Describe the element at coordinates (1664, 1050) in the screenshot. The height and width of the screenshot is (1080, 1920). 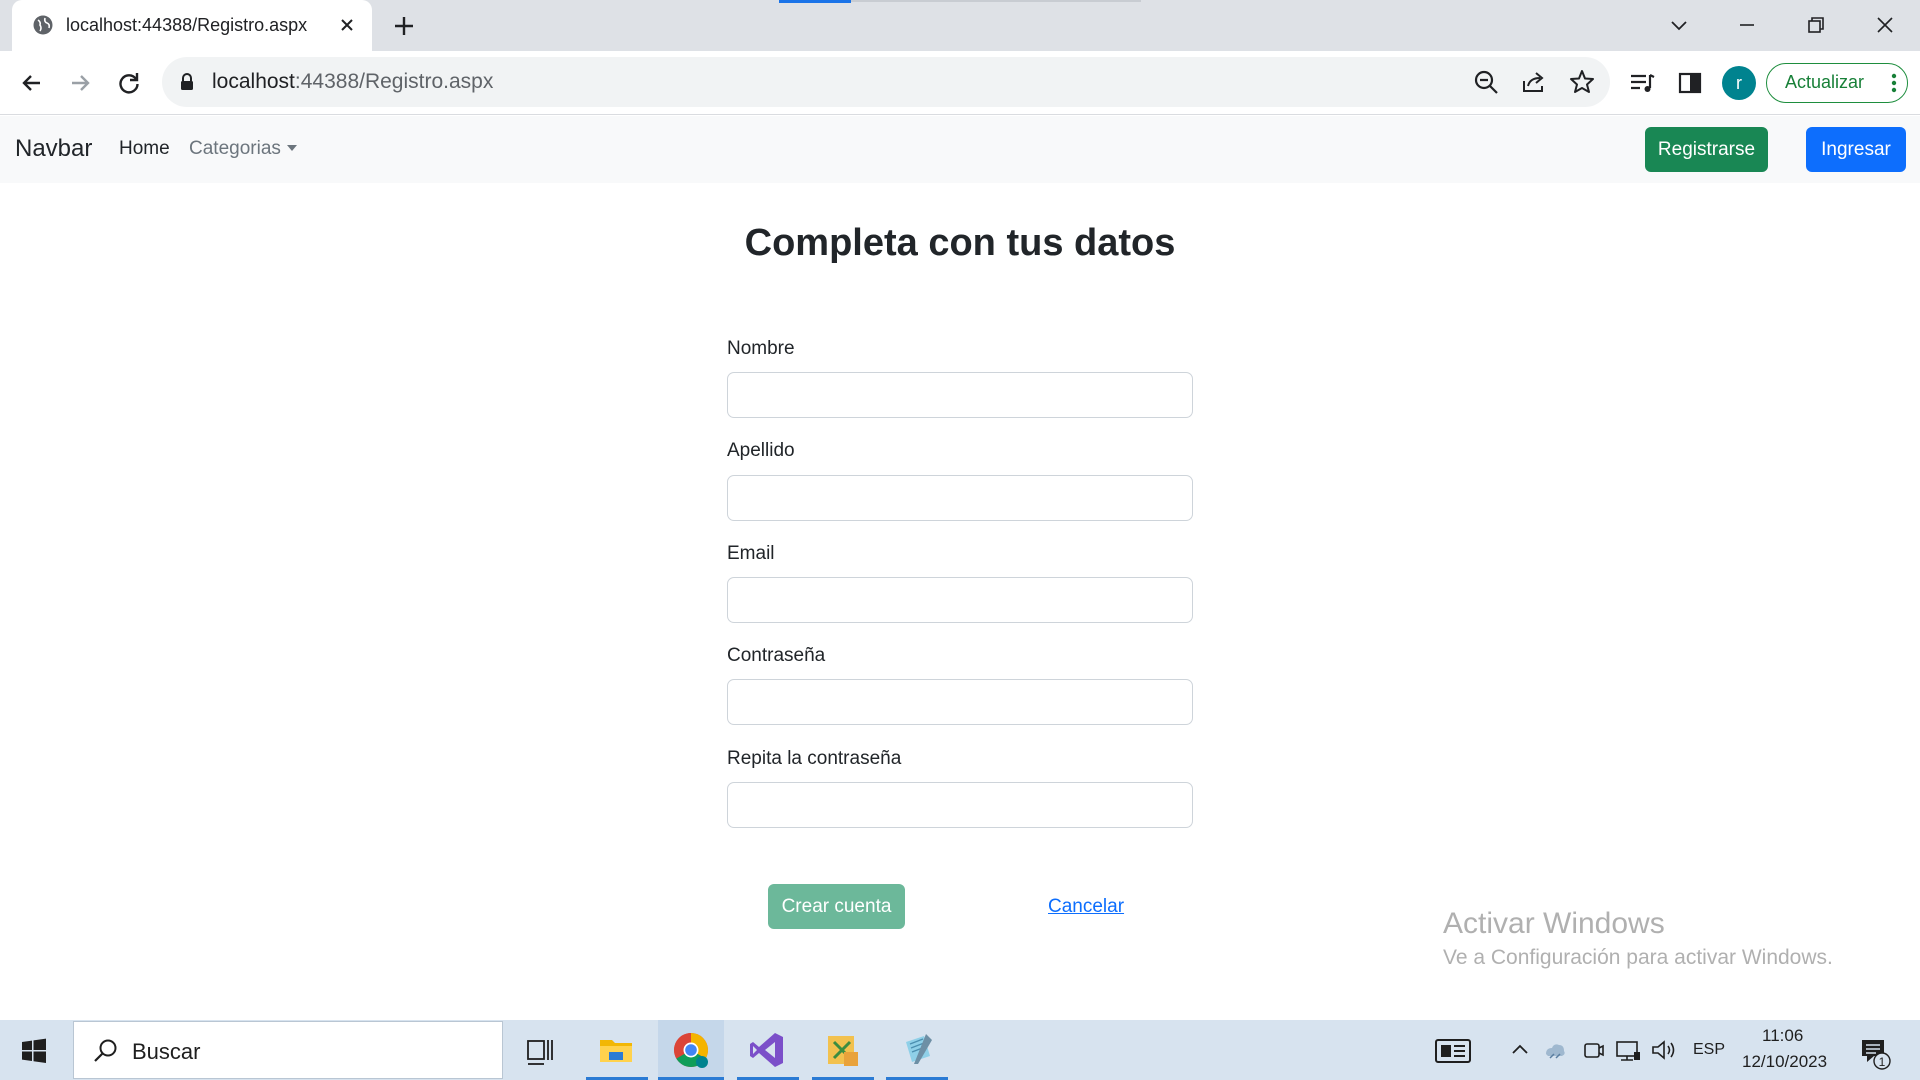
I see `volume-icon` at that location.